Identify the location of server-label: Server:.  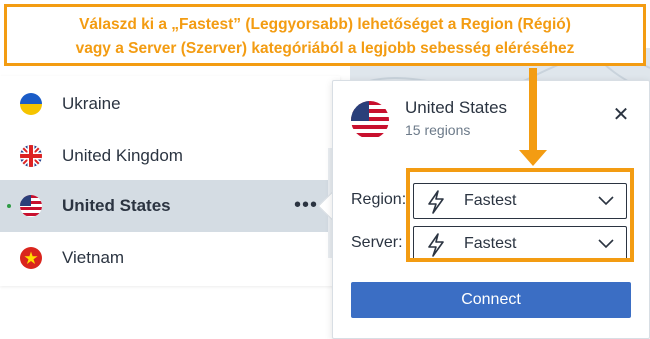
(377, 242).